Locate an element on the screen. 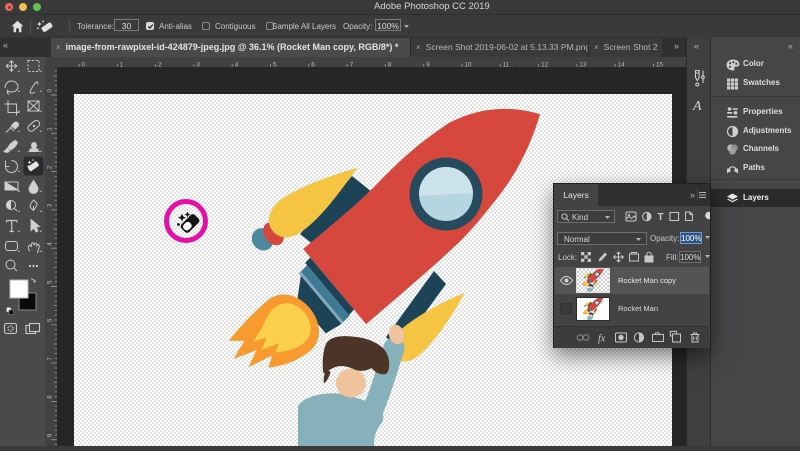 The image size is (800, 451). svg-text: 4 is located at coordinates (50, 244).